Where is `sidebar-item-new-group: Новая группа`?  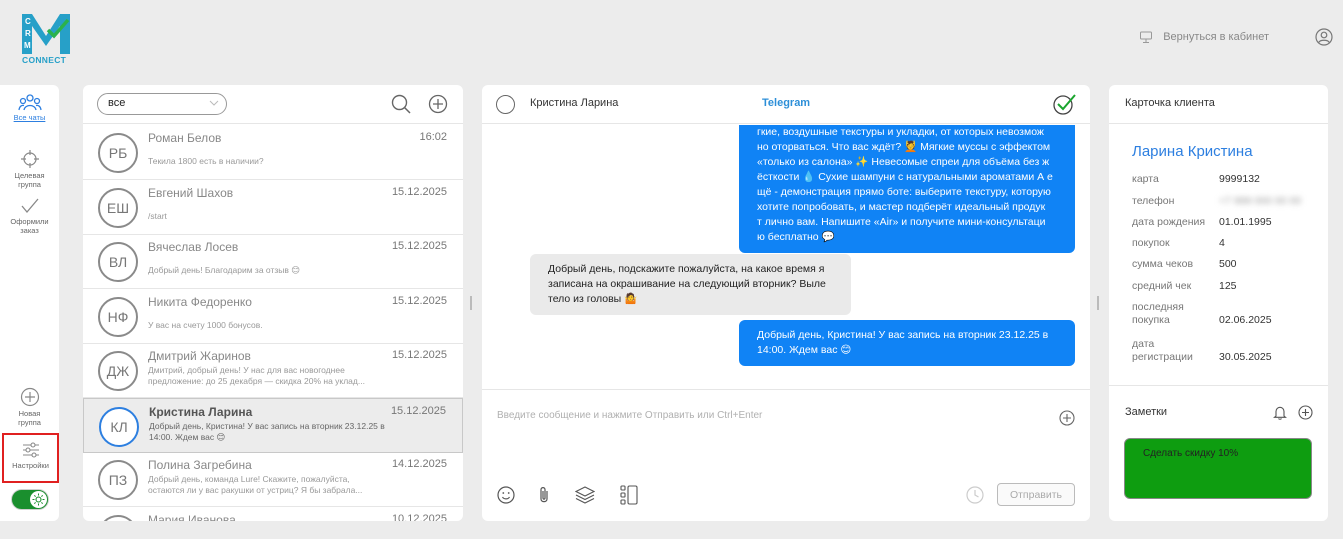
sidebar-item-new-group: Новая группа is located at coordinates (29, 407).